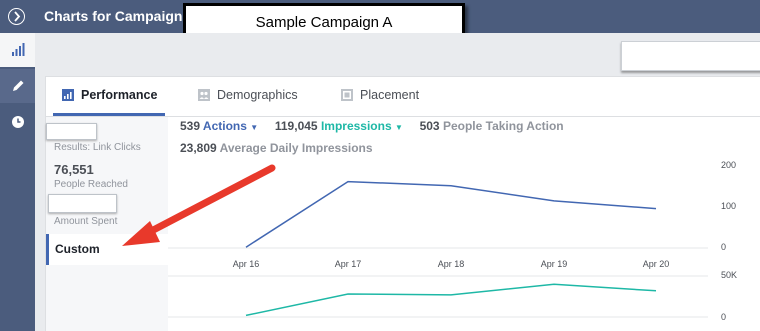  What do you see at coordinates (390, 95) in the screenshot?
I see `tab-label: Placement` at bounding box center [390, 95].